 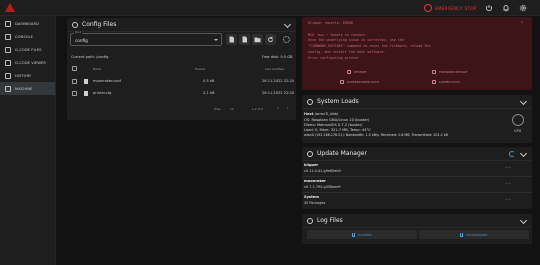 What do you see at coordinates (310, 220) in the screenshot?
I see `file-document-icon` at bounding box center [310, 220].